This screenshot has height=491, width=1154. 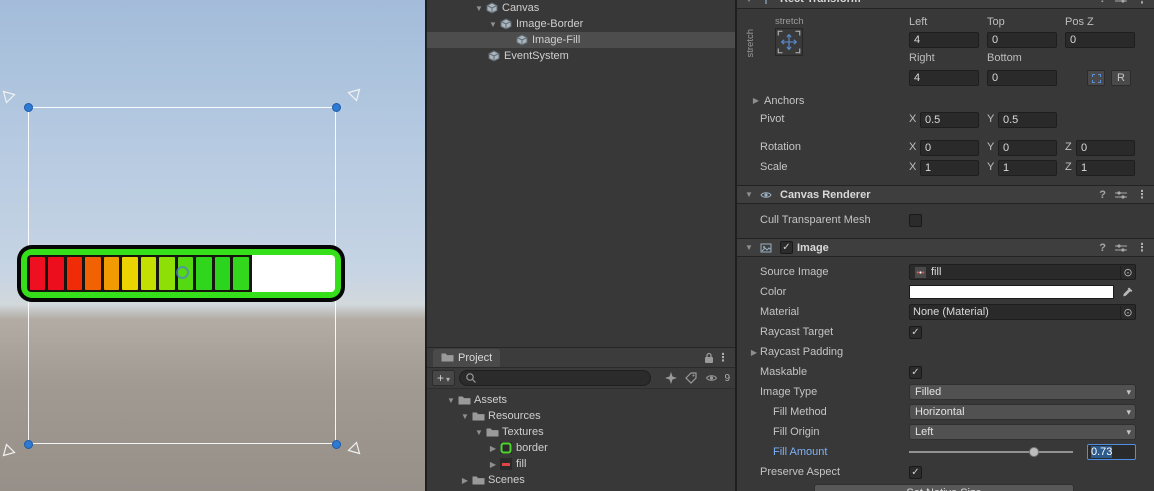 What do you see at coordinates (581, 432) in the screenshot?
I see `tree-item-textures: Textures` at bounding box center [581, 432].